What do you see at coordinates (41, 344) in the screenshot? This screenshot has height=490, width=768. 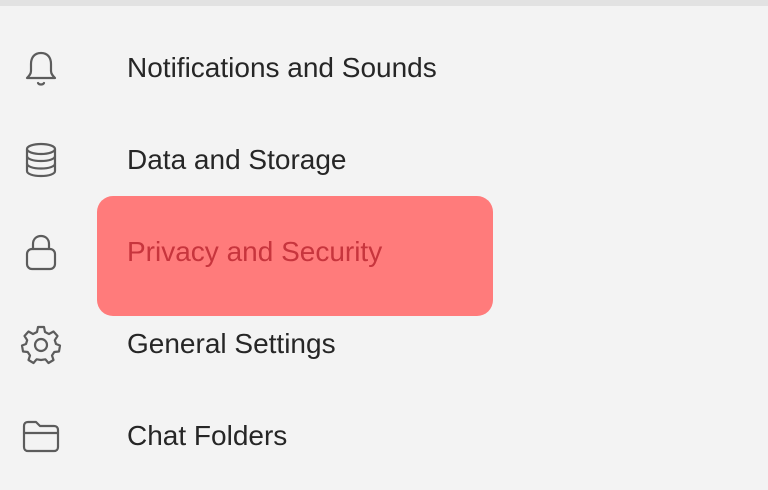 I see `gear-icon` at bounding box center [41, 344].